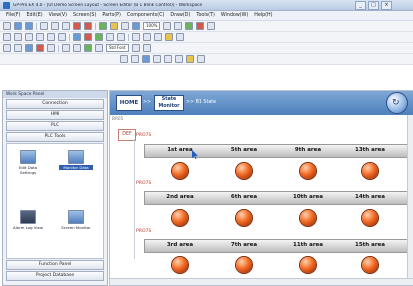  What do you see at coordinates (234, 15) in the screenshot?
I see `menu-window: Window(W)` at bounding box center [234, 15].